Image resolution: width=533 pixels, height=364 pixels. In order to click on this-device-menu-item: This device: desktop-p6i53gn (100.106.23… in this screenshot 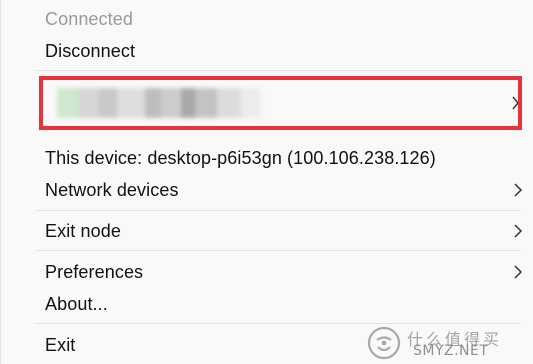, I will do `click(289, 158)`.